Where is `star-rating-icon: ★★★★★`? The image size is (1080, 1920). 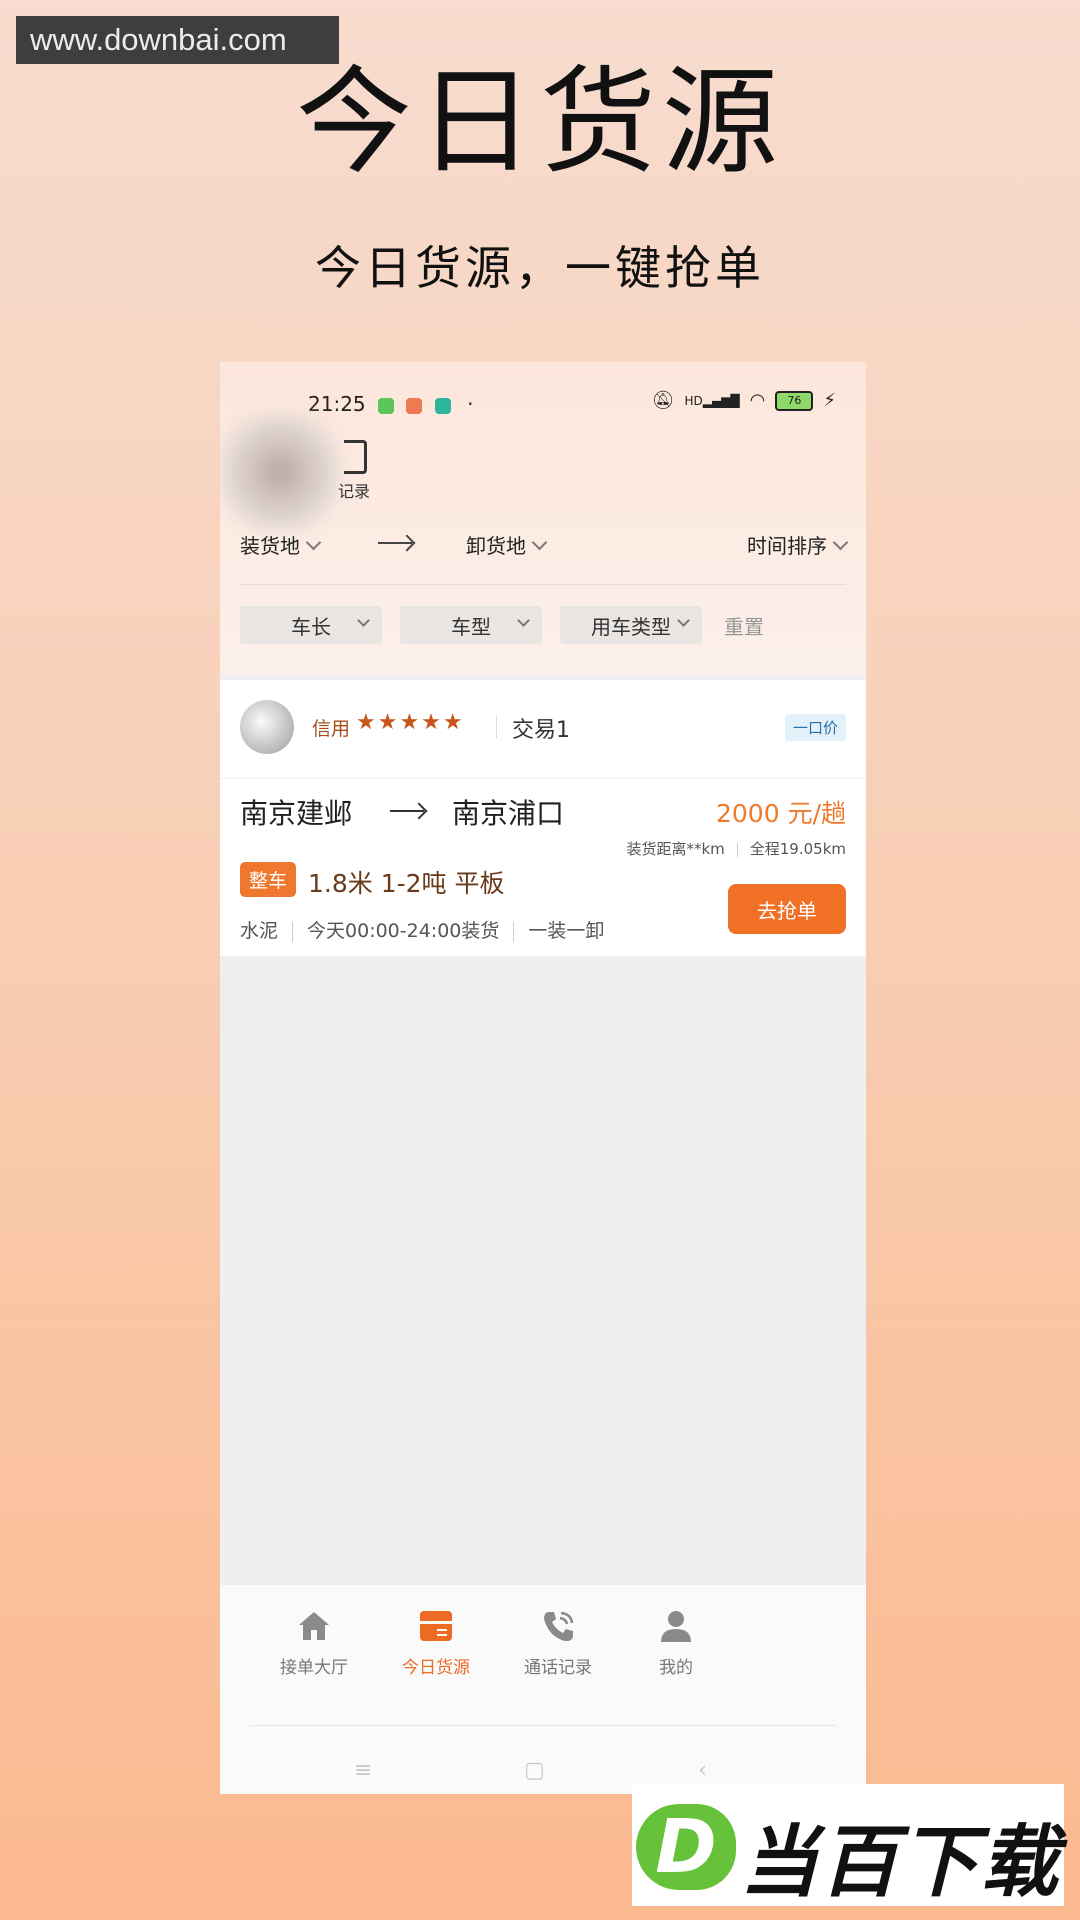
star-rating-icon: ★★★★★ is located at coordinates (410, 722).